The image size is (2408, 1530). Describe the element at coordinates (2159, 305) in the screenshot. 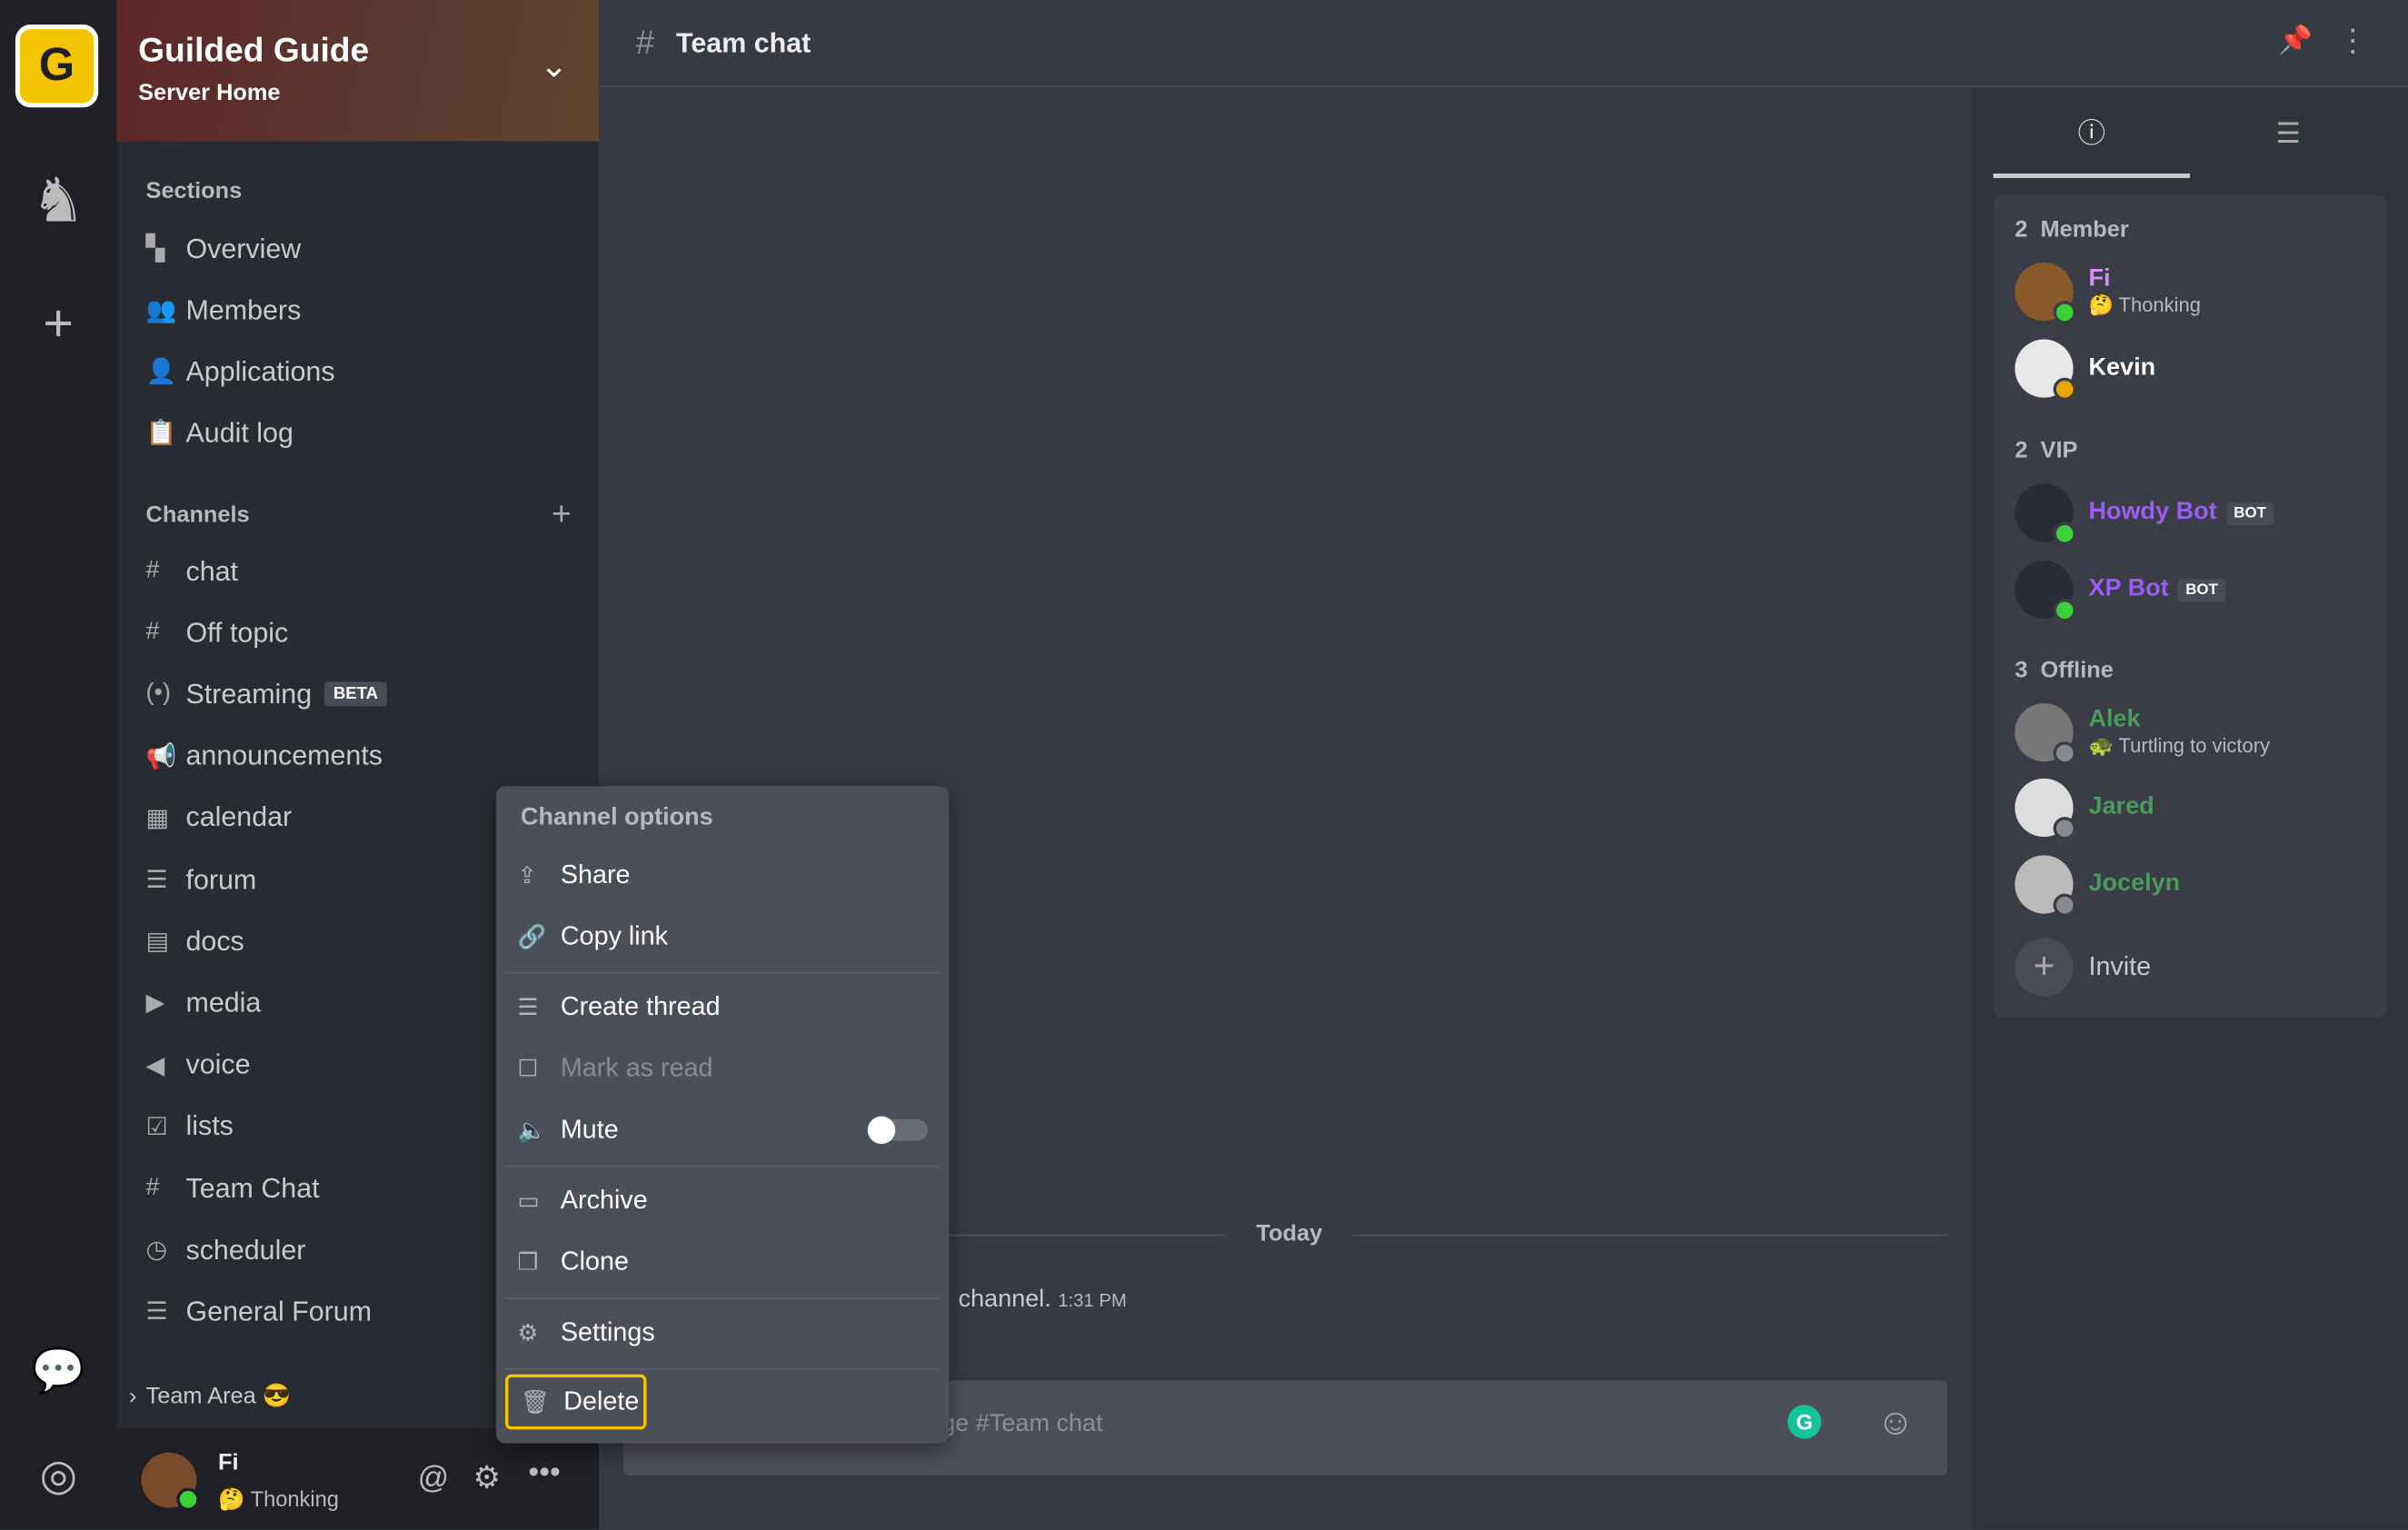

I see `member-status: Thonking` at that location.